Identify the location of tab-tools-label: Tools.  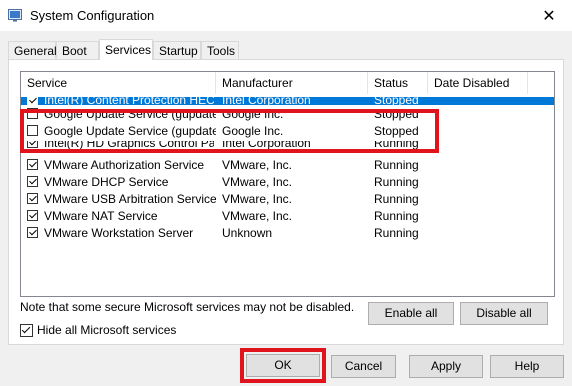
(221, 51).